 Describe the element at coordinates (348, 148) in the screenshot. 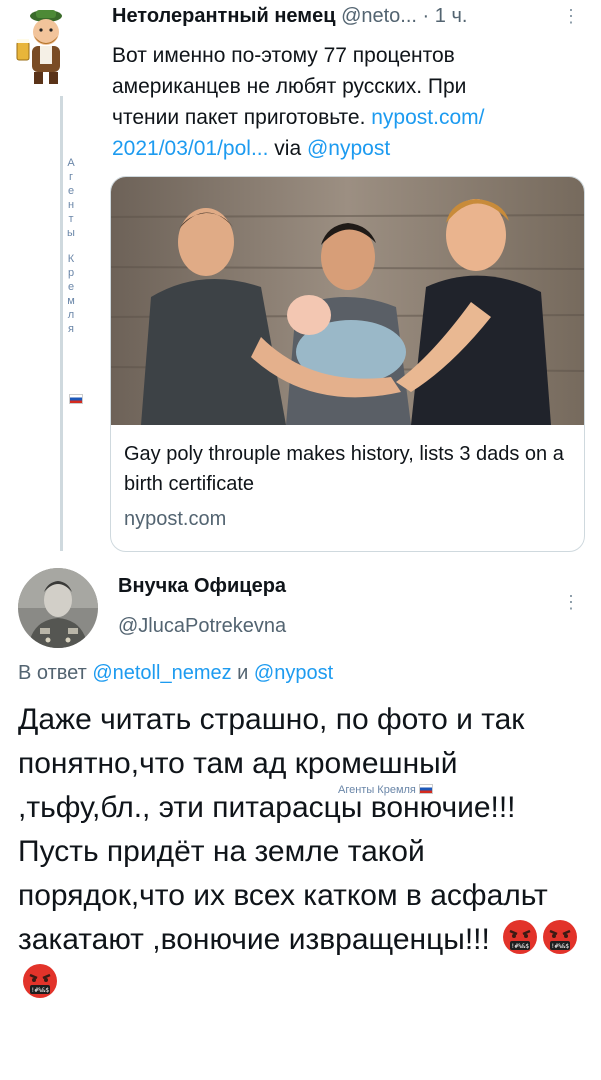

I see `via-handle-link: @nypost` at that location.